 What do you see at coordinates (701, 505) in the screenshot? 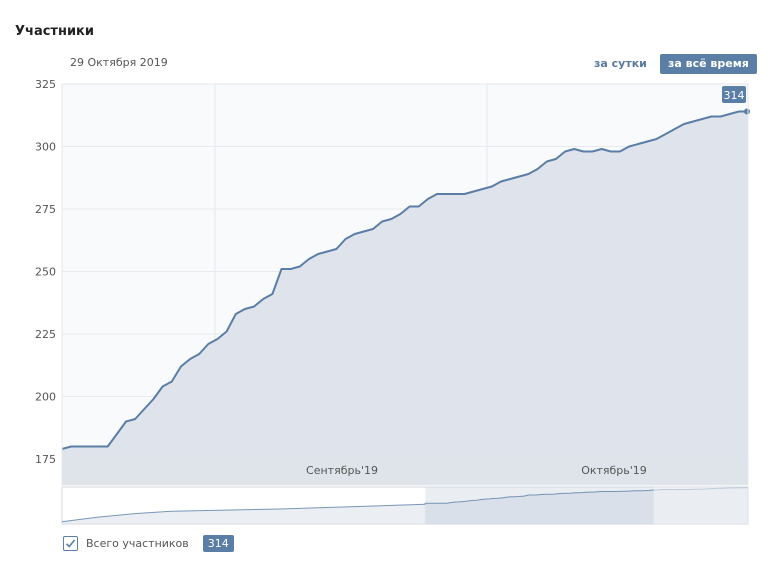
I see `navigator-outside-right` at bounding box center [701, 505].